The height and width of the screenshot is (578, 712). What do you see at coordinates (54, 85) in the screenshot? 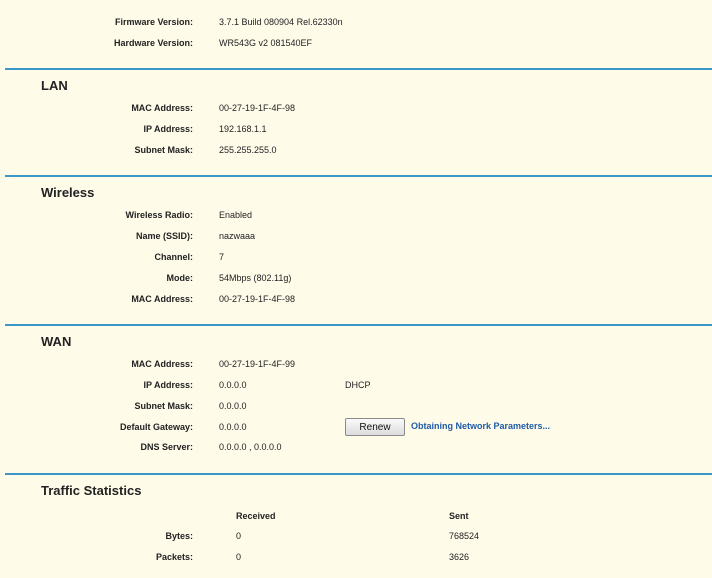
I see `lan-title: LAN` at bounding box center [54, 85].